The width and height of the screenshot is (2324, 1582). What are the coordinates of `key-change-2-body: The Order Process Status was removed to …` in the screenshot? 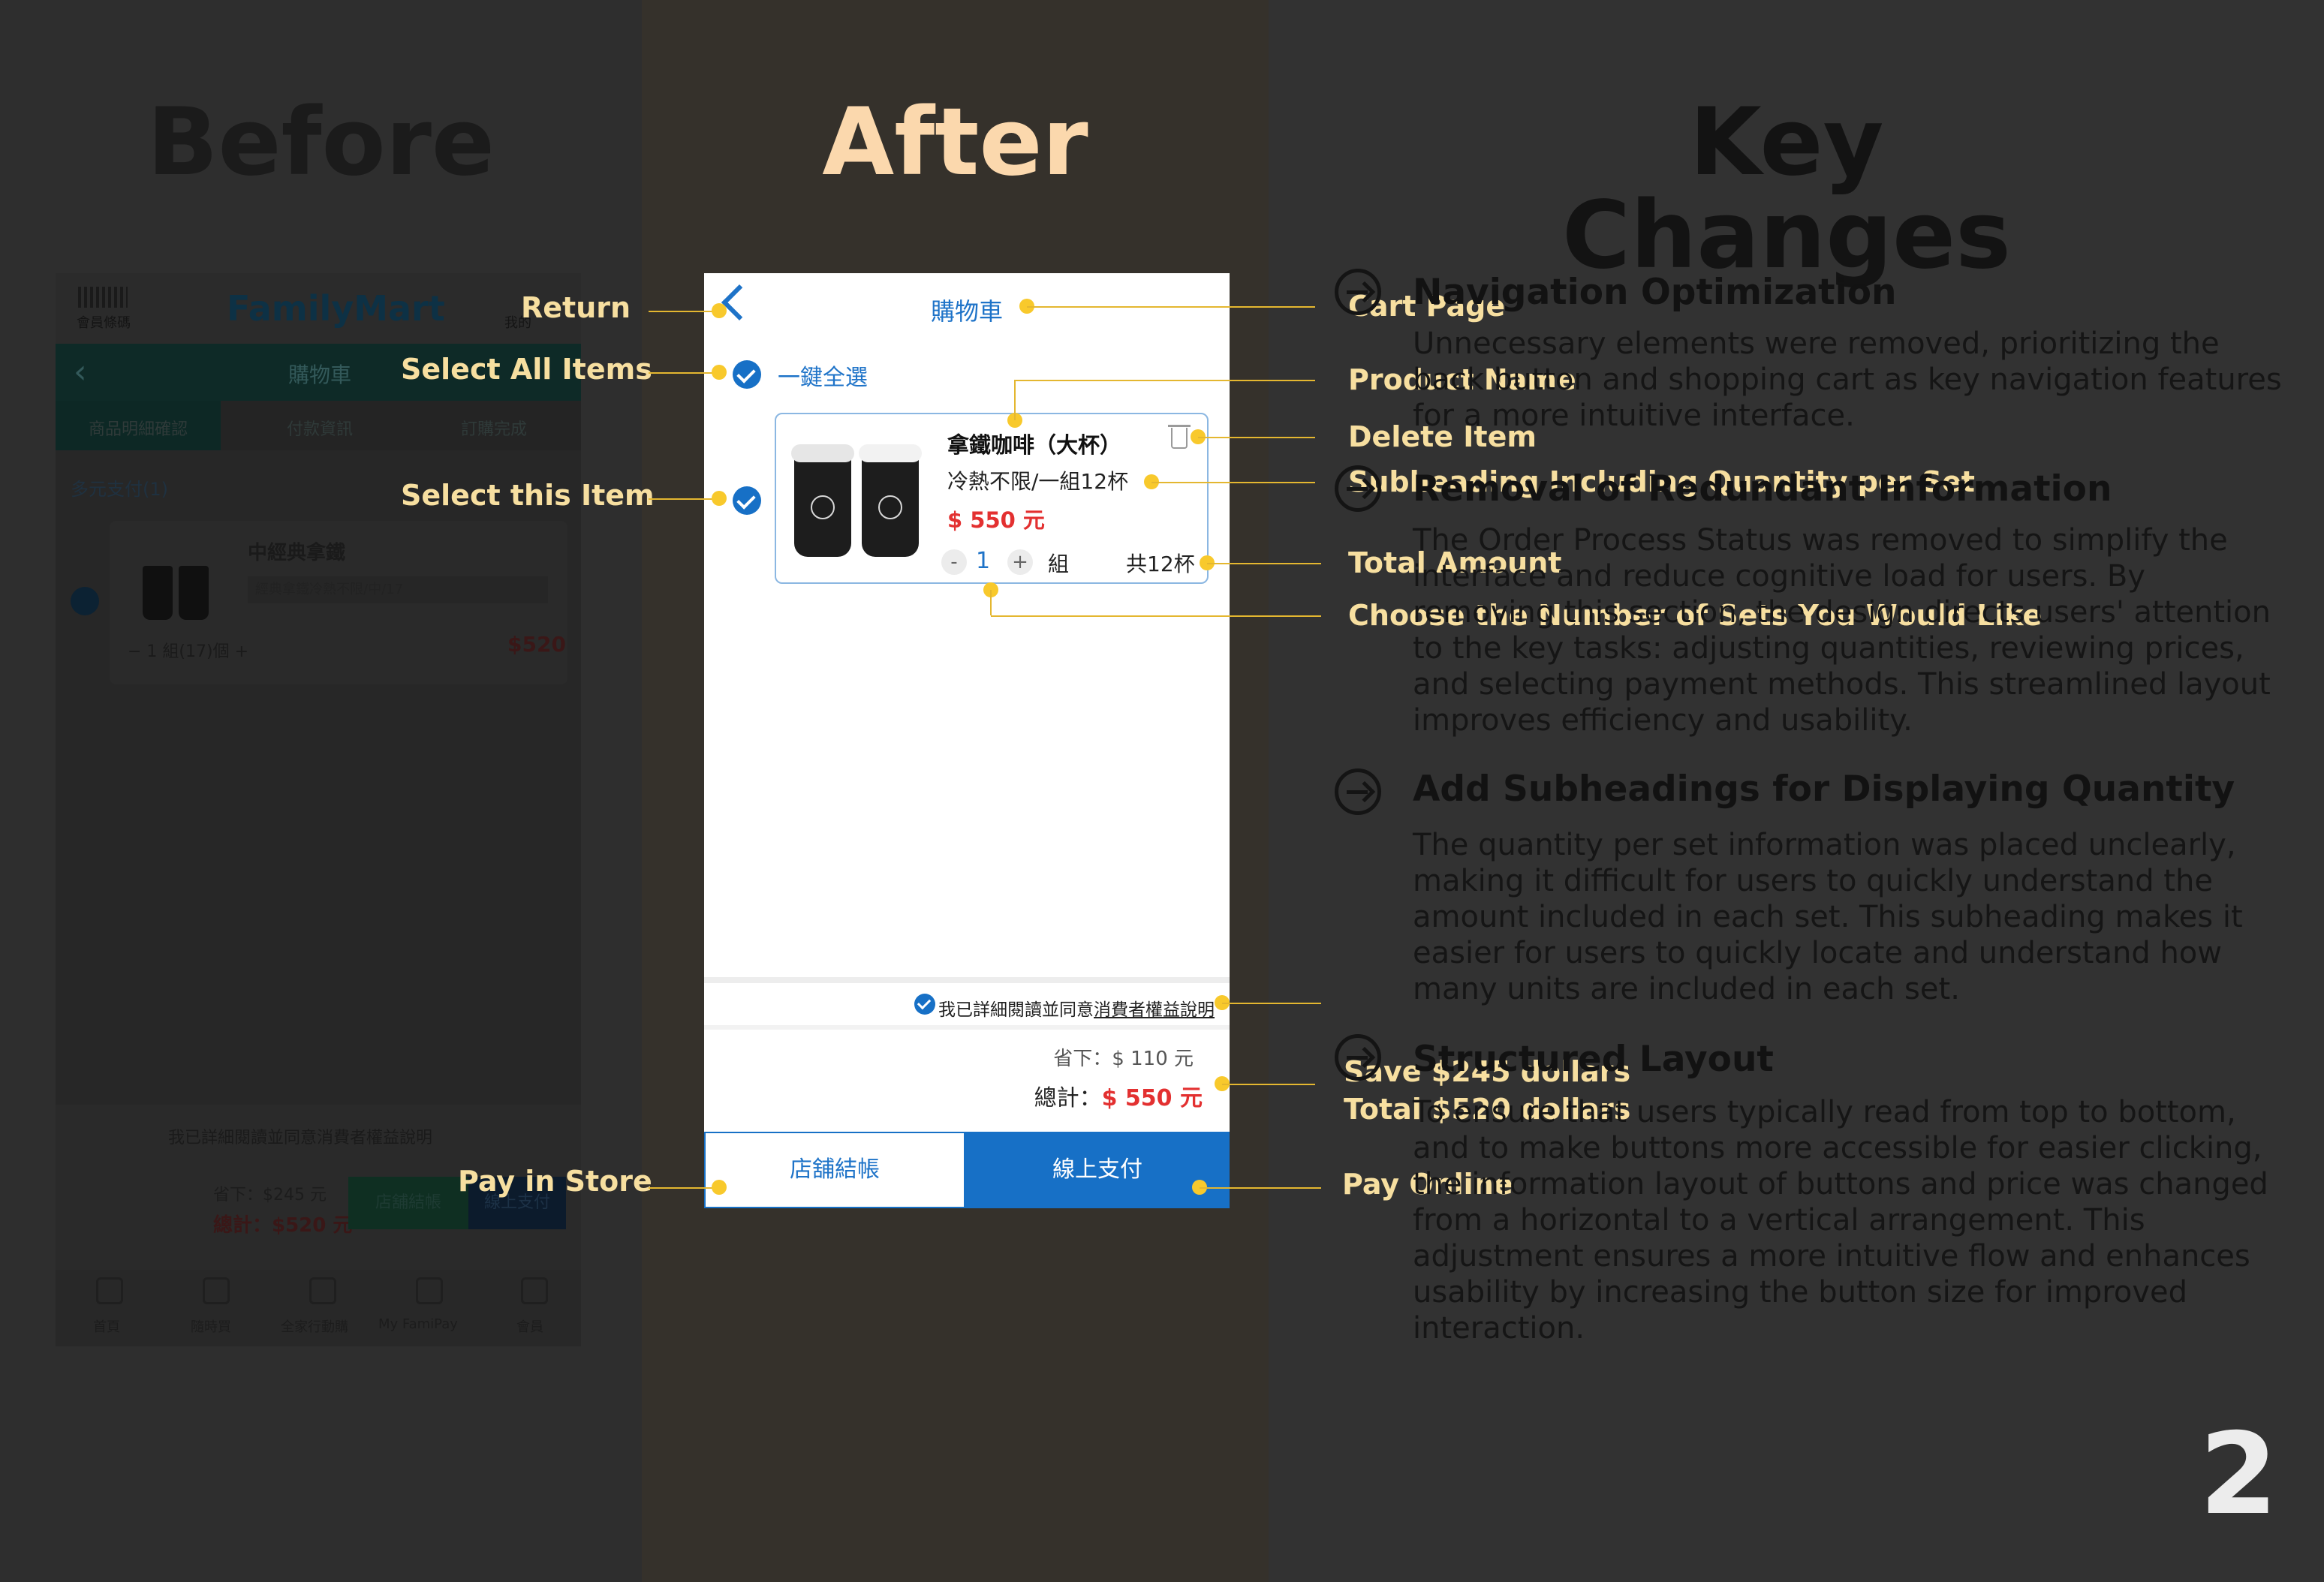 It's located at (1842, 630).